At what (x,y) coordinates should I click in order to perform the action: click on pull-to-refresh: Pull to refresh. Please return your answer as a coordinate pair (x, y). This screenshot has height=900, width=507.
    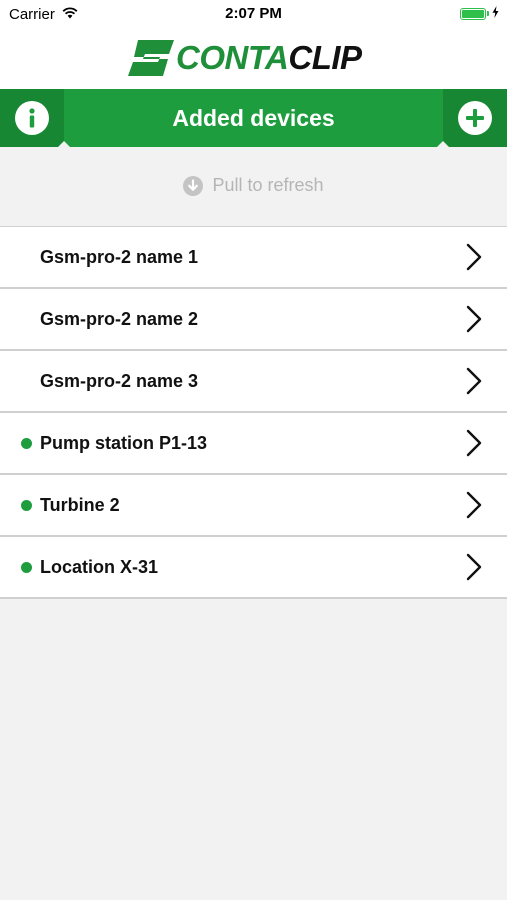
    Looking at the image, I should click on (253, 187).